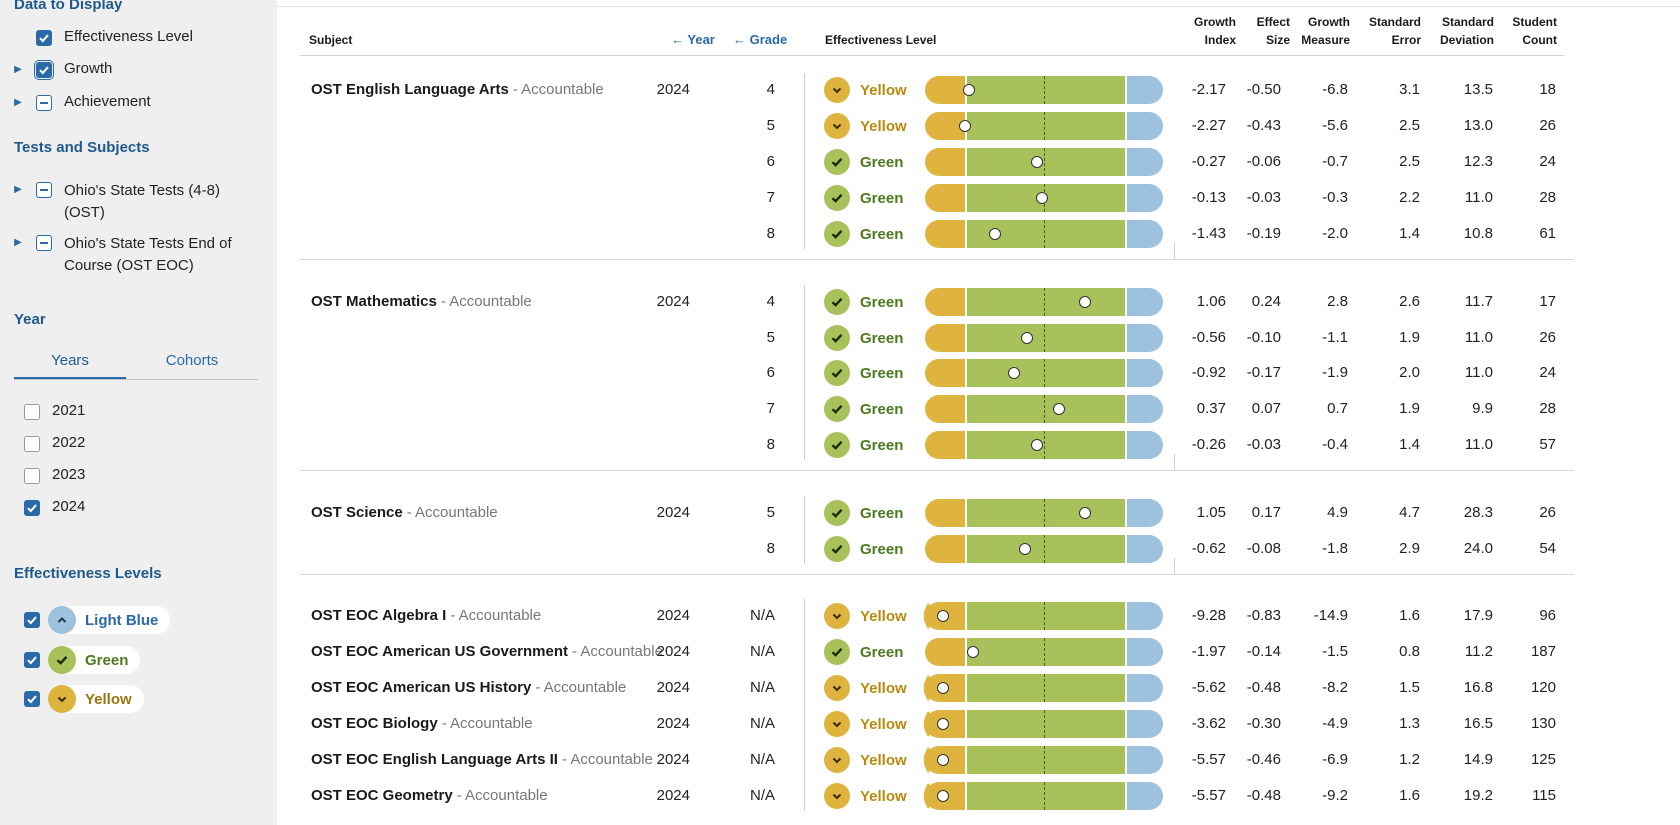 The width and height of the screenshot is (1680, 825). I want to click on level-filter-yellow: Yellow, so click(84, 699).